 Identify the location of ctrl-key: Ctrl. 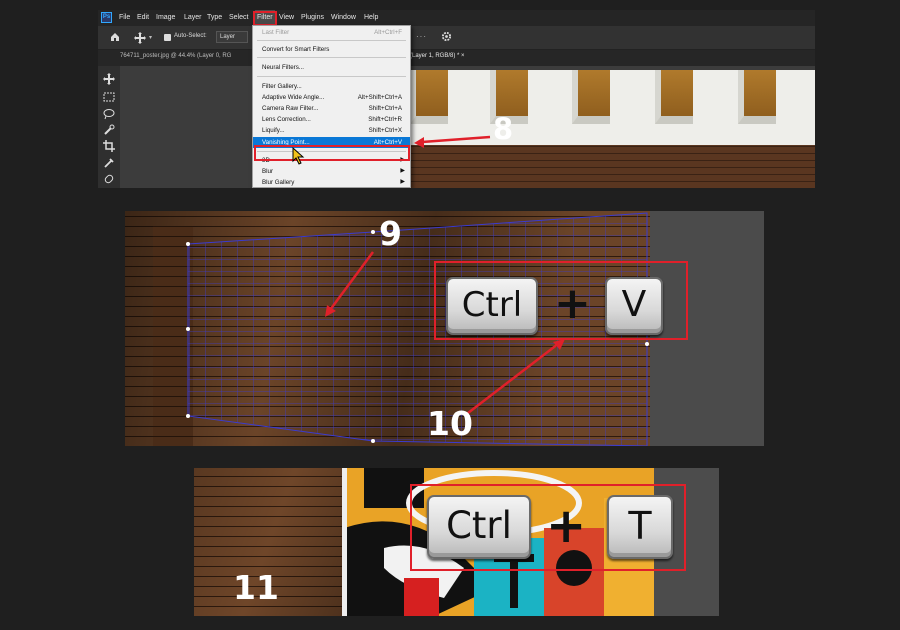
(479, 527).